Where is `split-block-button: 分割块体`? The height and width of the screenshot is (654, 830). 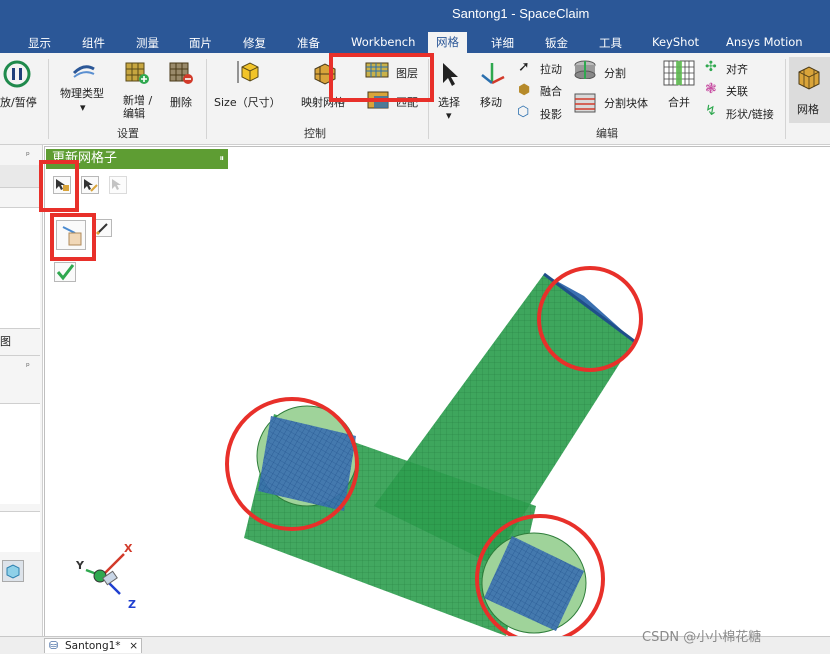 split-block-button: 分割块体 is located at coordinates (626, 103).